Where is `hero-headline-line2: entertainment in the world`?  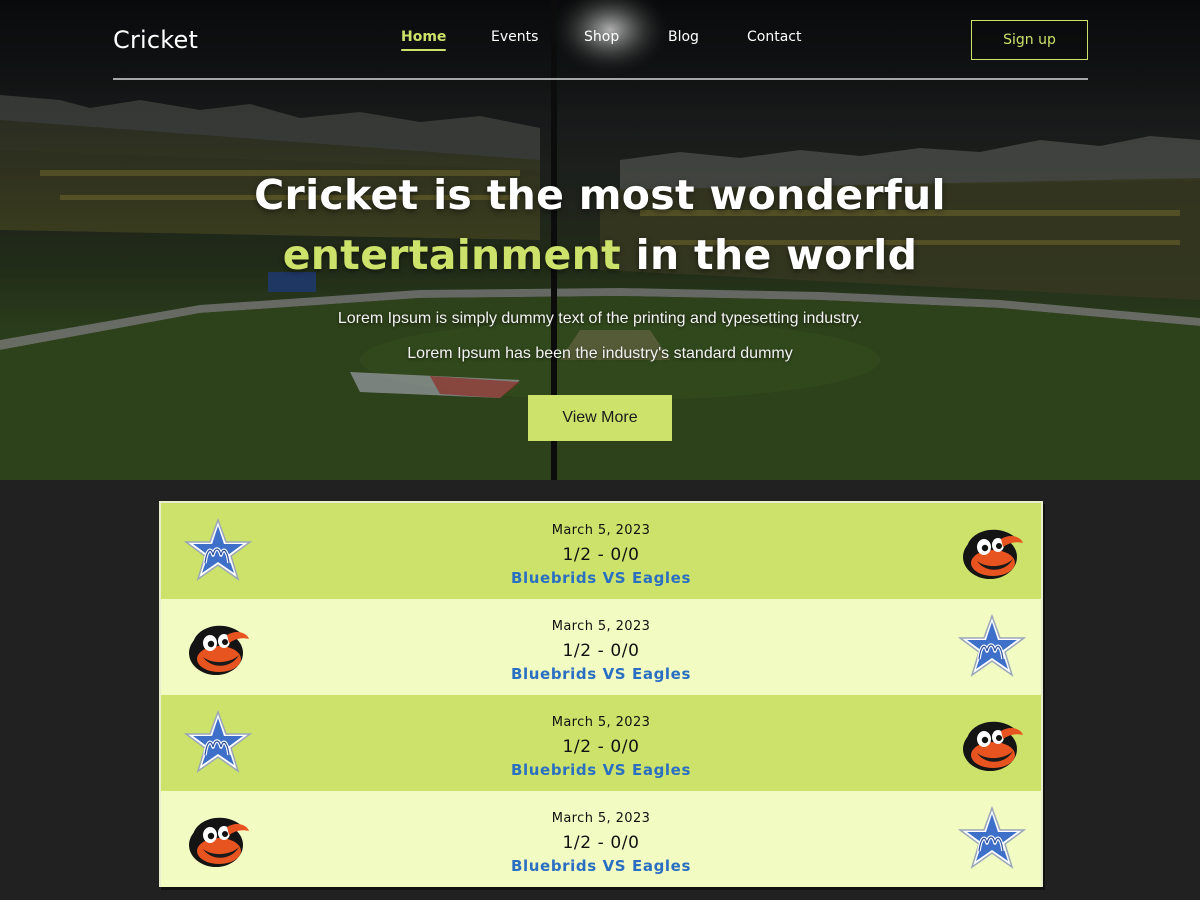
hero-headline-line2: entertainment in the world is located at coordinates (600, 255).